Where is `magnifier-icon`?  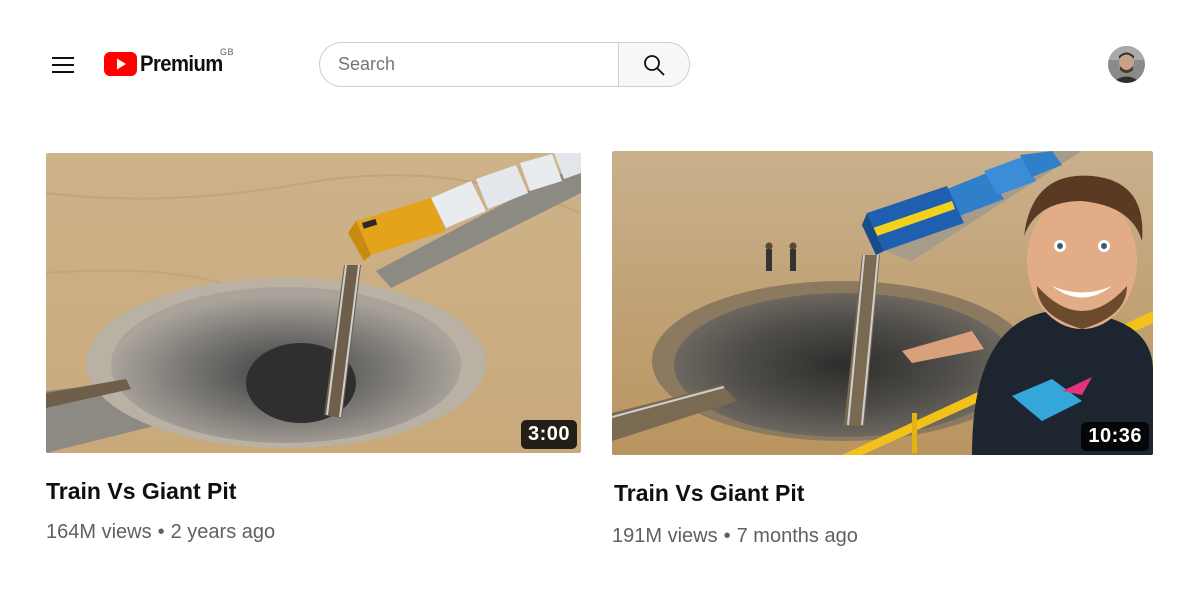
magnifier-icon is located at coordinates (654, 64).